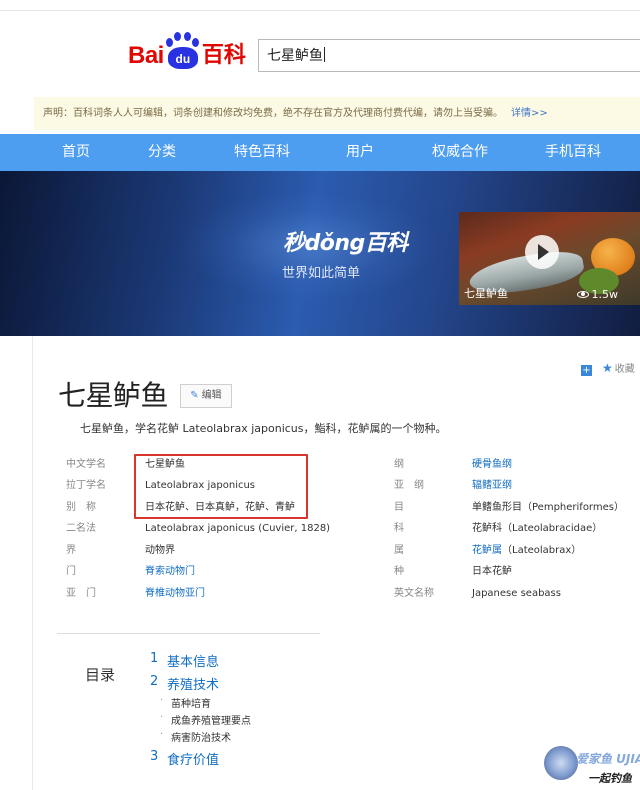  I want to click on info-row: 界, so click(71, 551).